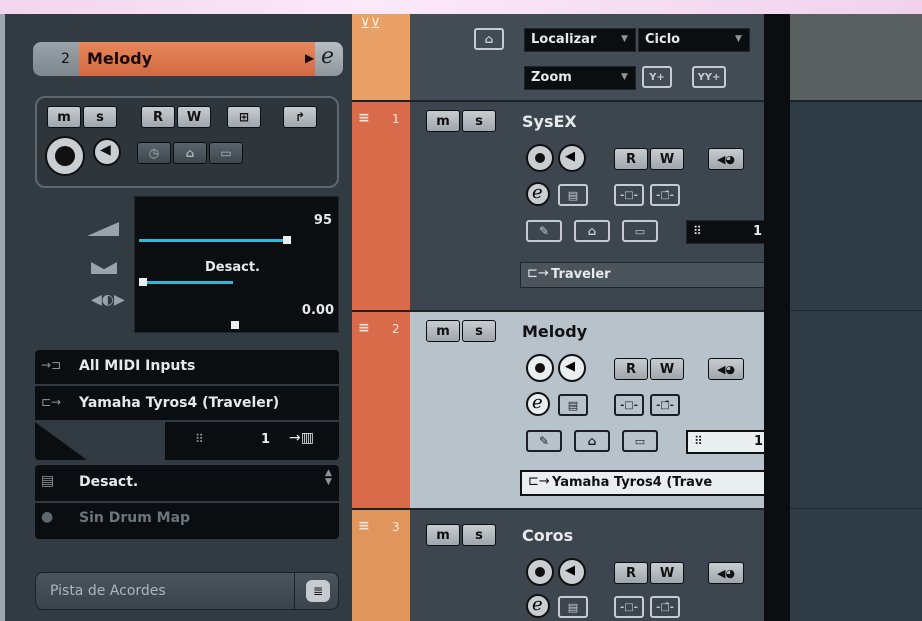  I want to click on track-name: Coros, so click(547, 535).